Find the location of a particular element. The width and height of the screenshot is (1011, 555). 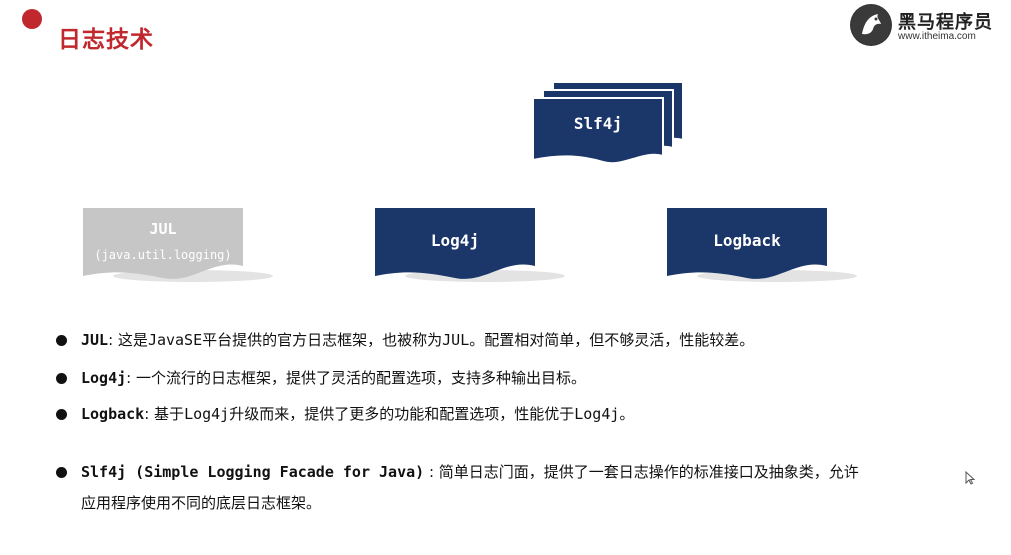

jul-subtitle: (java.util.logging) is located at coordinates (163, 255).